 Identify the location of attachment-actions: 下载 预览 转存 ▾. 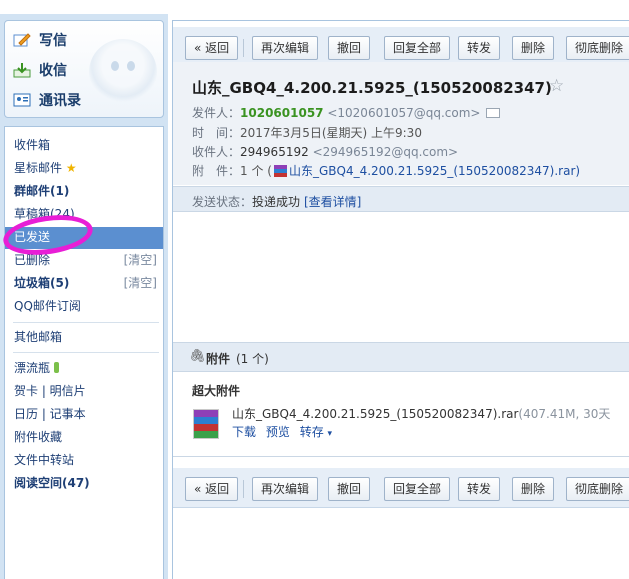
(282, 431).